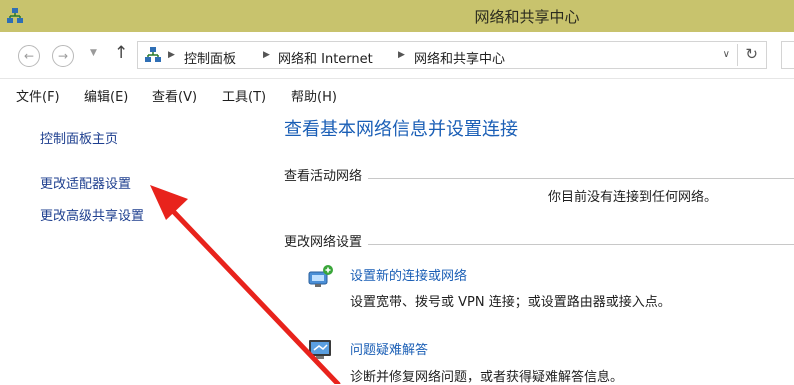  I want to click on breadcrumb-control-panel: 控制面板, so click(210, 57).